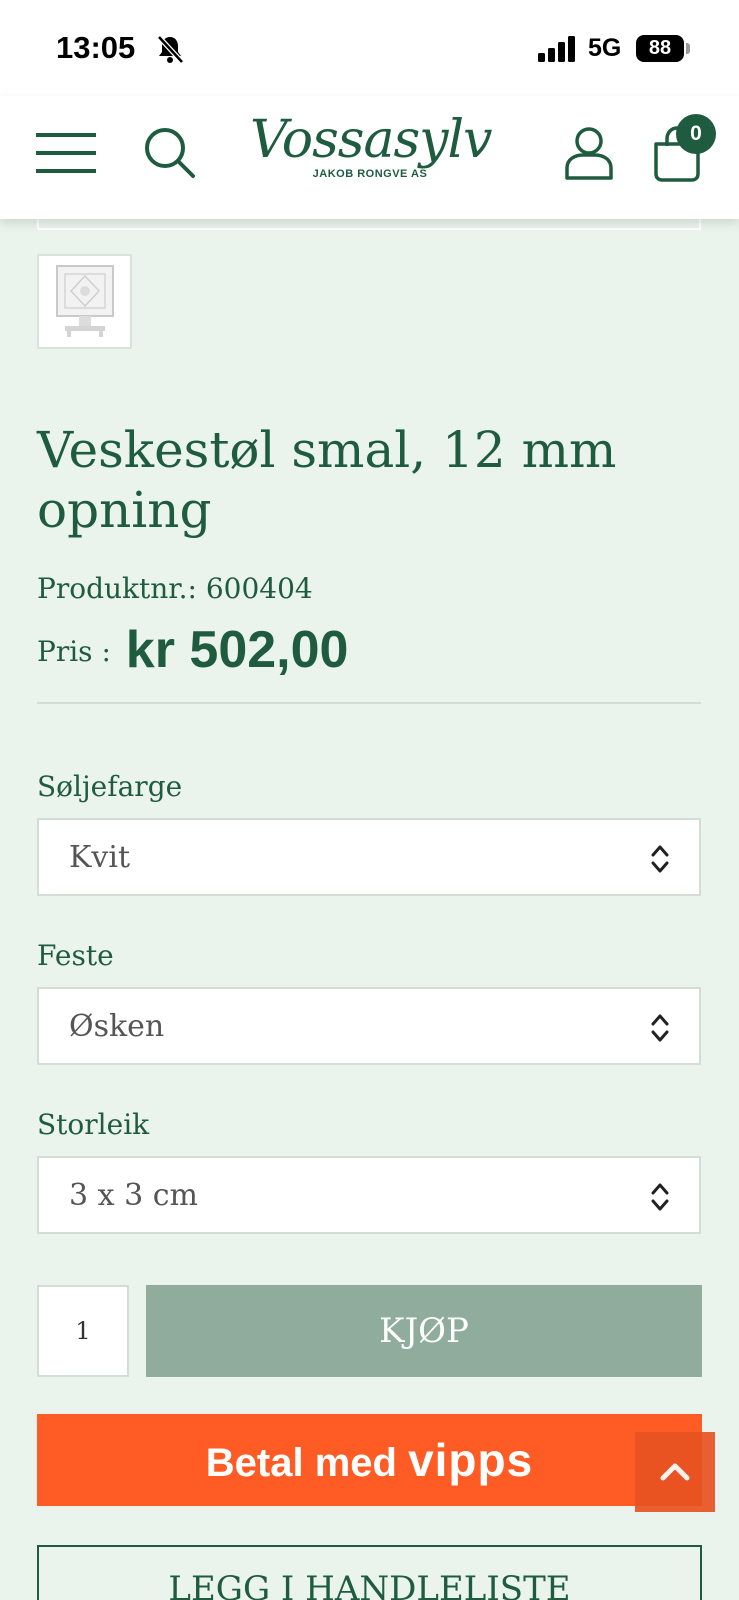 This screenshot has width=739, height=1600. What do you see at coordinates (556, 49) in the screenshot?
I see `signal-icon` at bounding box center [556, 49].